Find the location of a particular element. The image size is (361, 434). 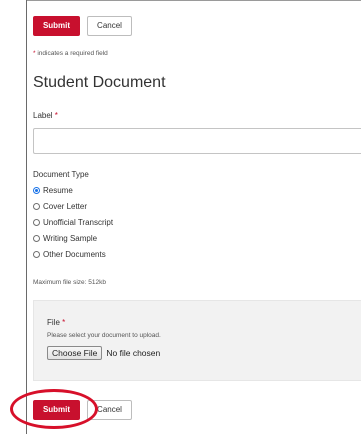

radio-option-unofficial-transcript: Unofficial Transcript is located at coordinates (73, 222).